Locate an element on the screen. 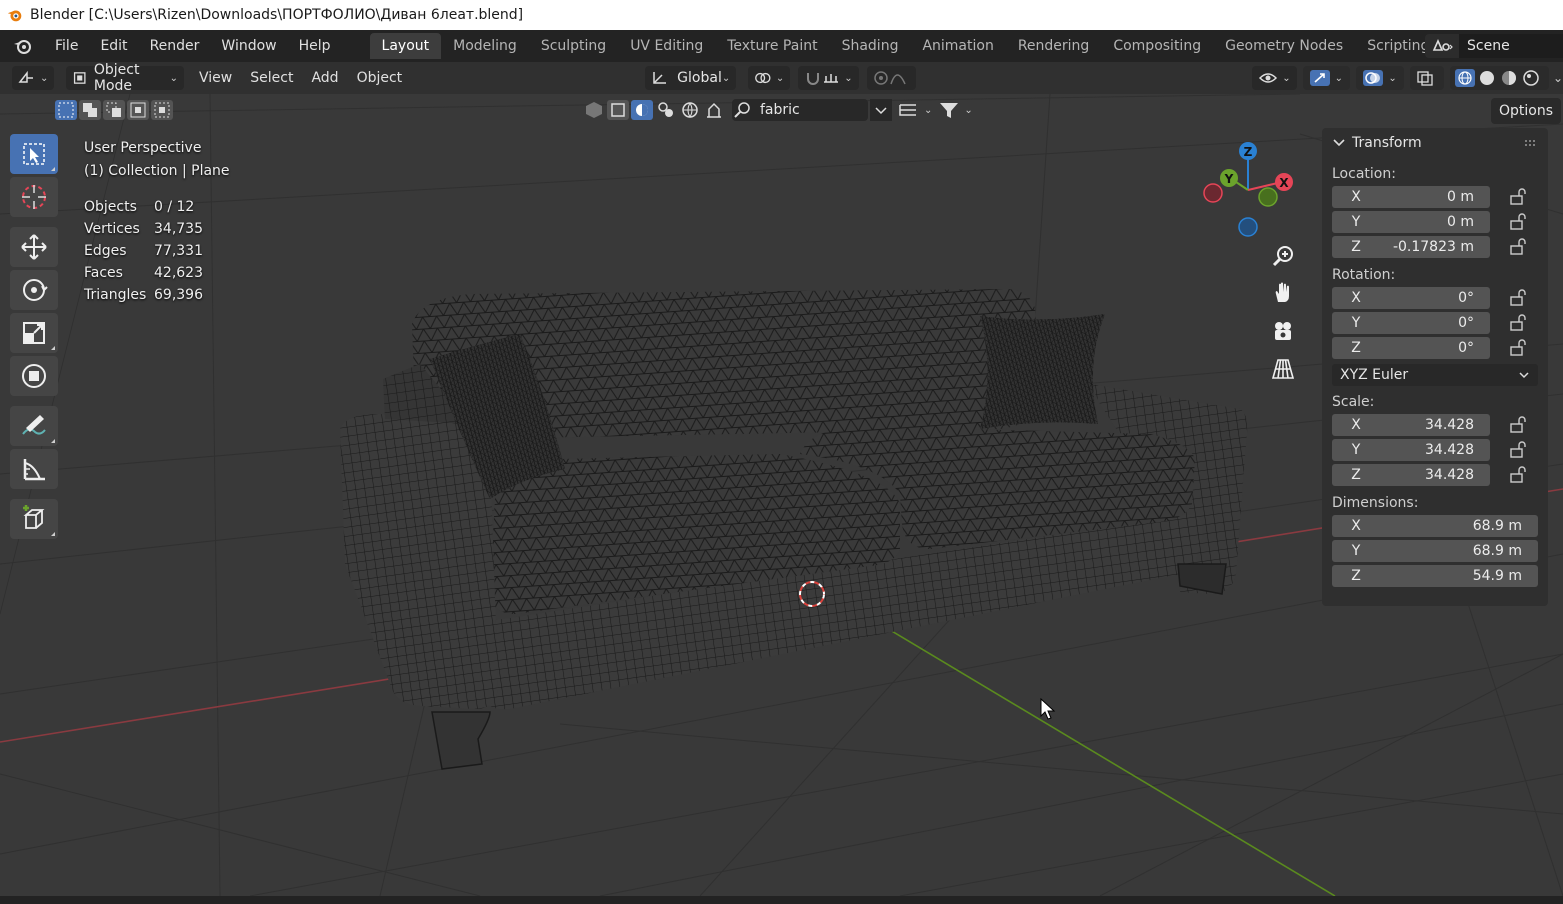 Image resolution: width=1563 pixels, height=904 pixels. select-box-tool is located at coordinates (34, 154).